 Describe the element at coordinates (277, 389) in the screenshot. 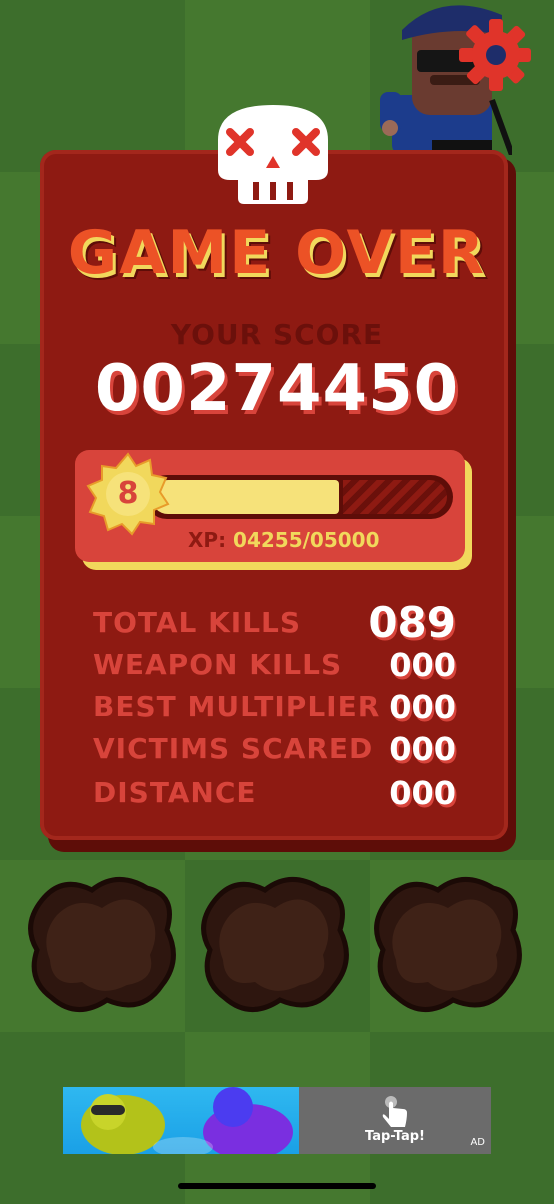

I see `score-value: 00274450` at that location.